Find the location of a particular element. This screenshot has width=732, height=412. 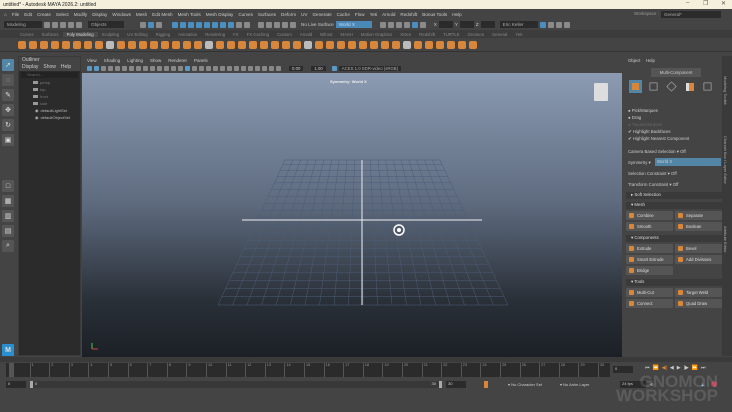

sphere-icon is located at coordinates (22, 44).